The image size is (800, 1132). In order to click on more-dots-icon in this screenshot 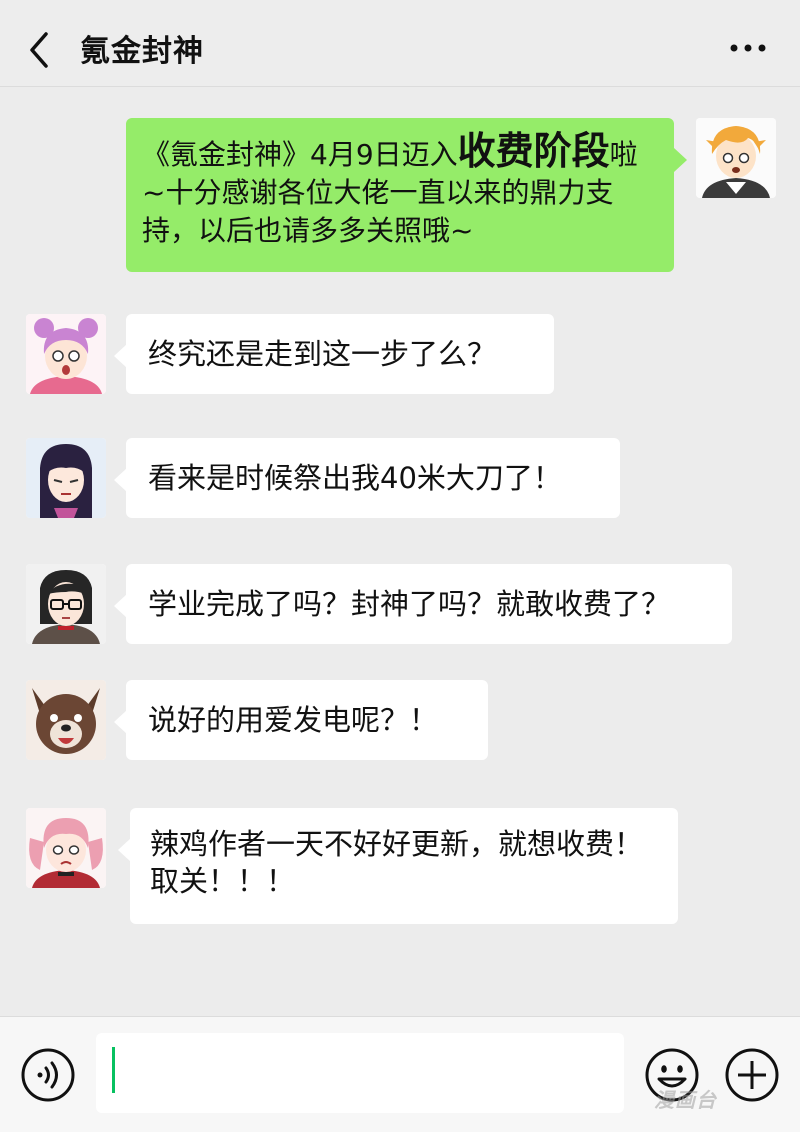, I will do `click(748, 48)`.